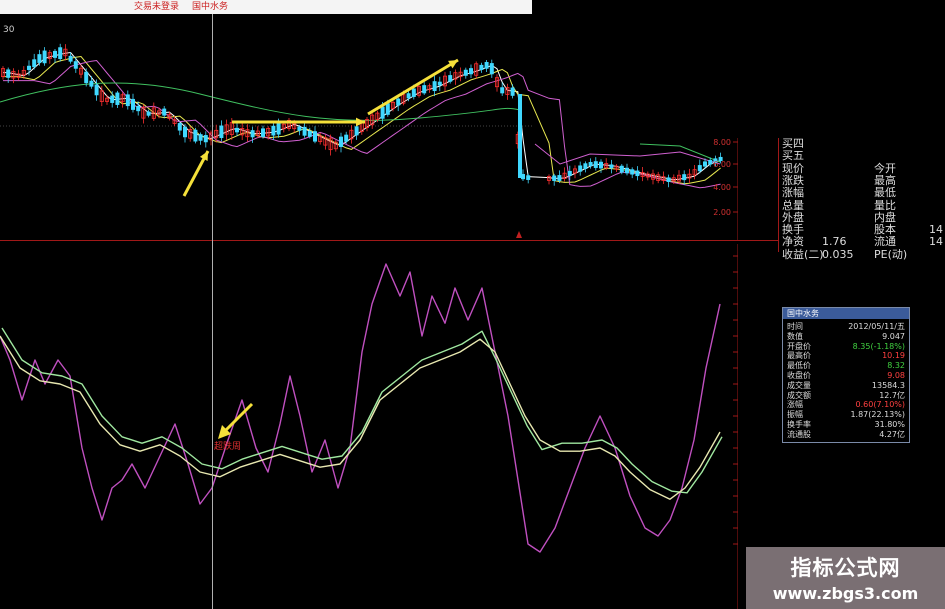 The width and height of the screenshot is (945, 609). What do you see at coordinates (861, 180) in the screenshot?
I see `quote-row: 涨跌 最高` at bounding box center [861, 180].